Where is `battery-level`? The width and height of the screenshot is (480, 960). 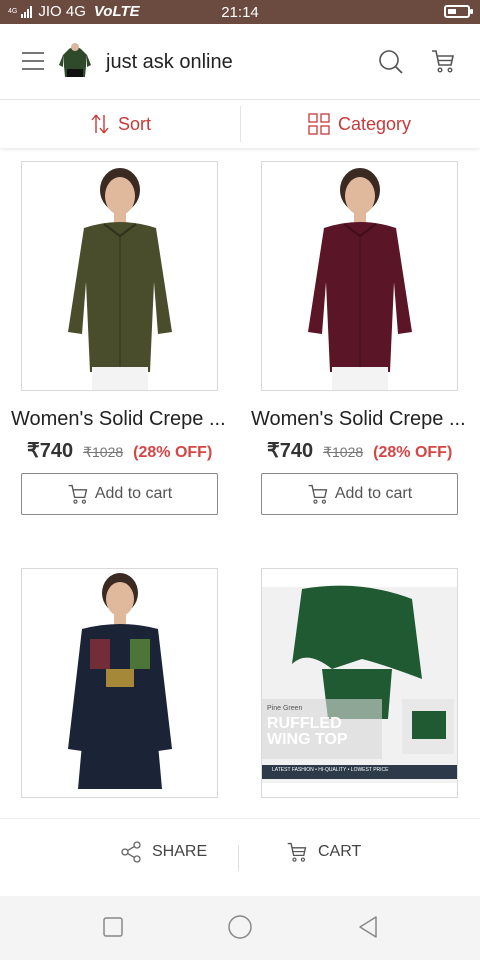
battery-level is located at coordinates (452, 11).